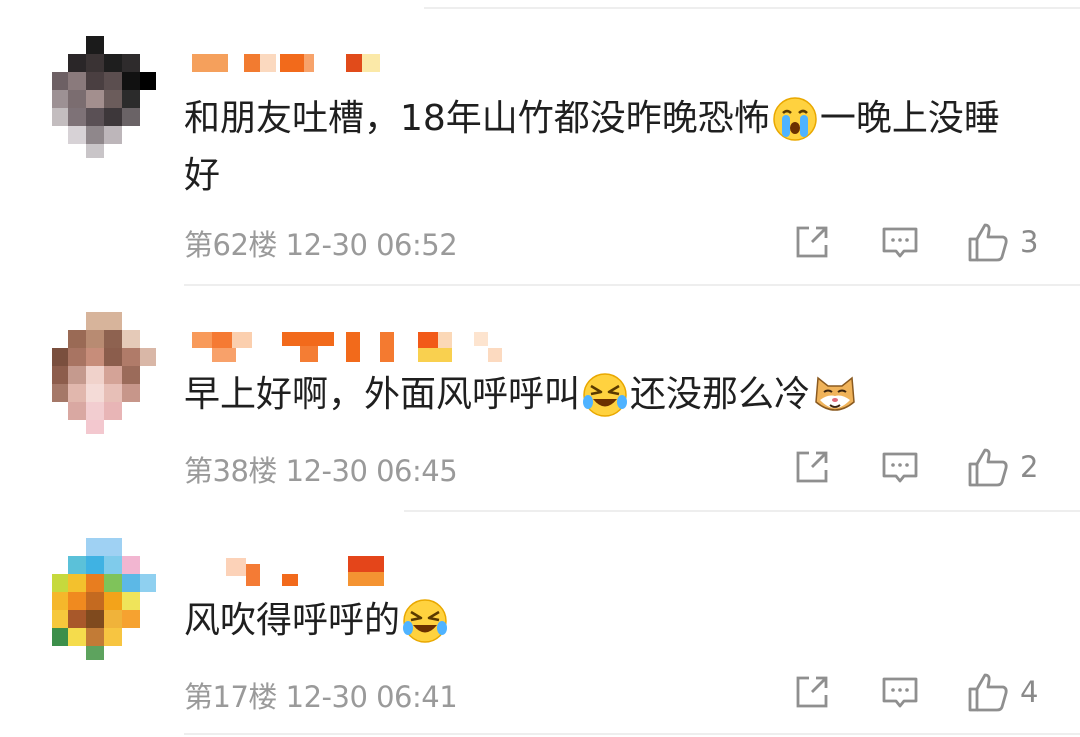  What do you see at coordinates (930, 242) in the screenshot?
I see `comment-actions: 3` at bounding box center [930, 242].